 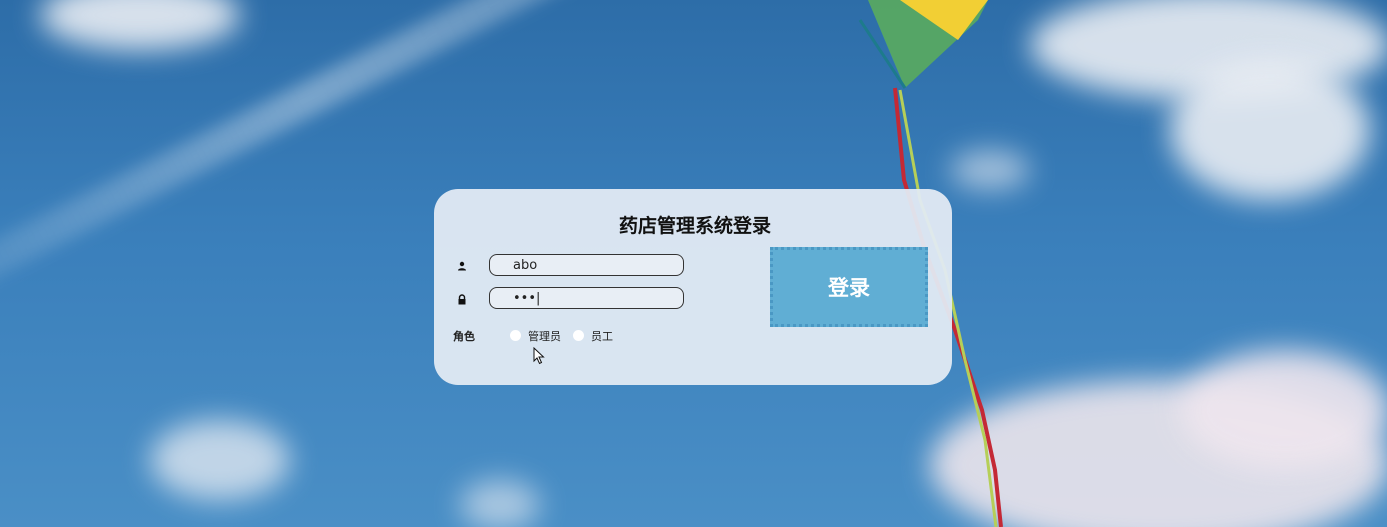 What do you see at coordinates (694, 226) in the screenshot?
I see `login-title: 药店管理系统登录` at bounding box center [694, 226].